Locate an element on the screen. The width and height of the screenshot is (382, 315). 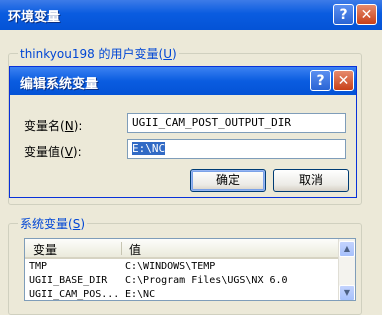
system-vars-group-title: 系统变量(S) is located at coordinates (53, 223).